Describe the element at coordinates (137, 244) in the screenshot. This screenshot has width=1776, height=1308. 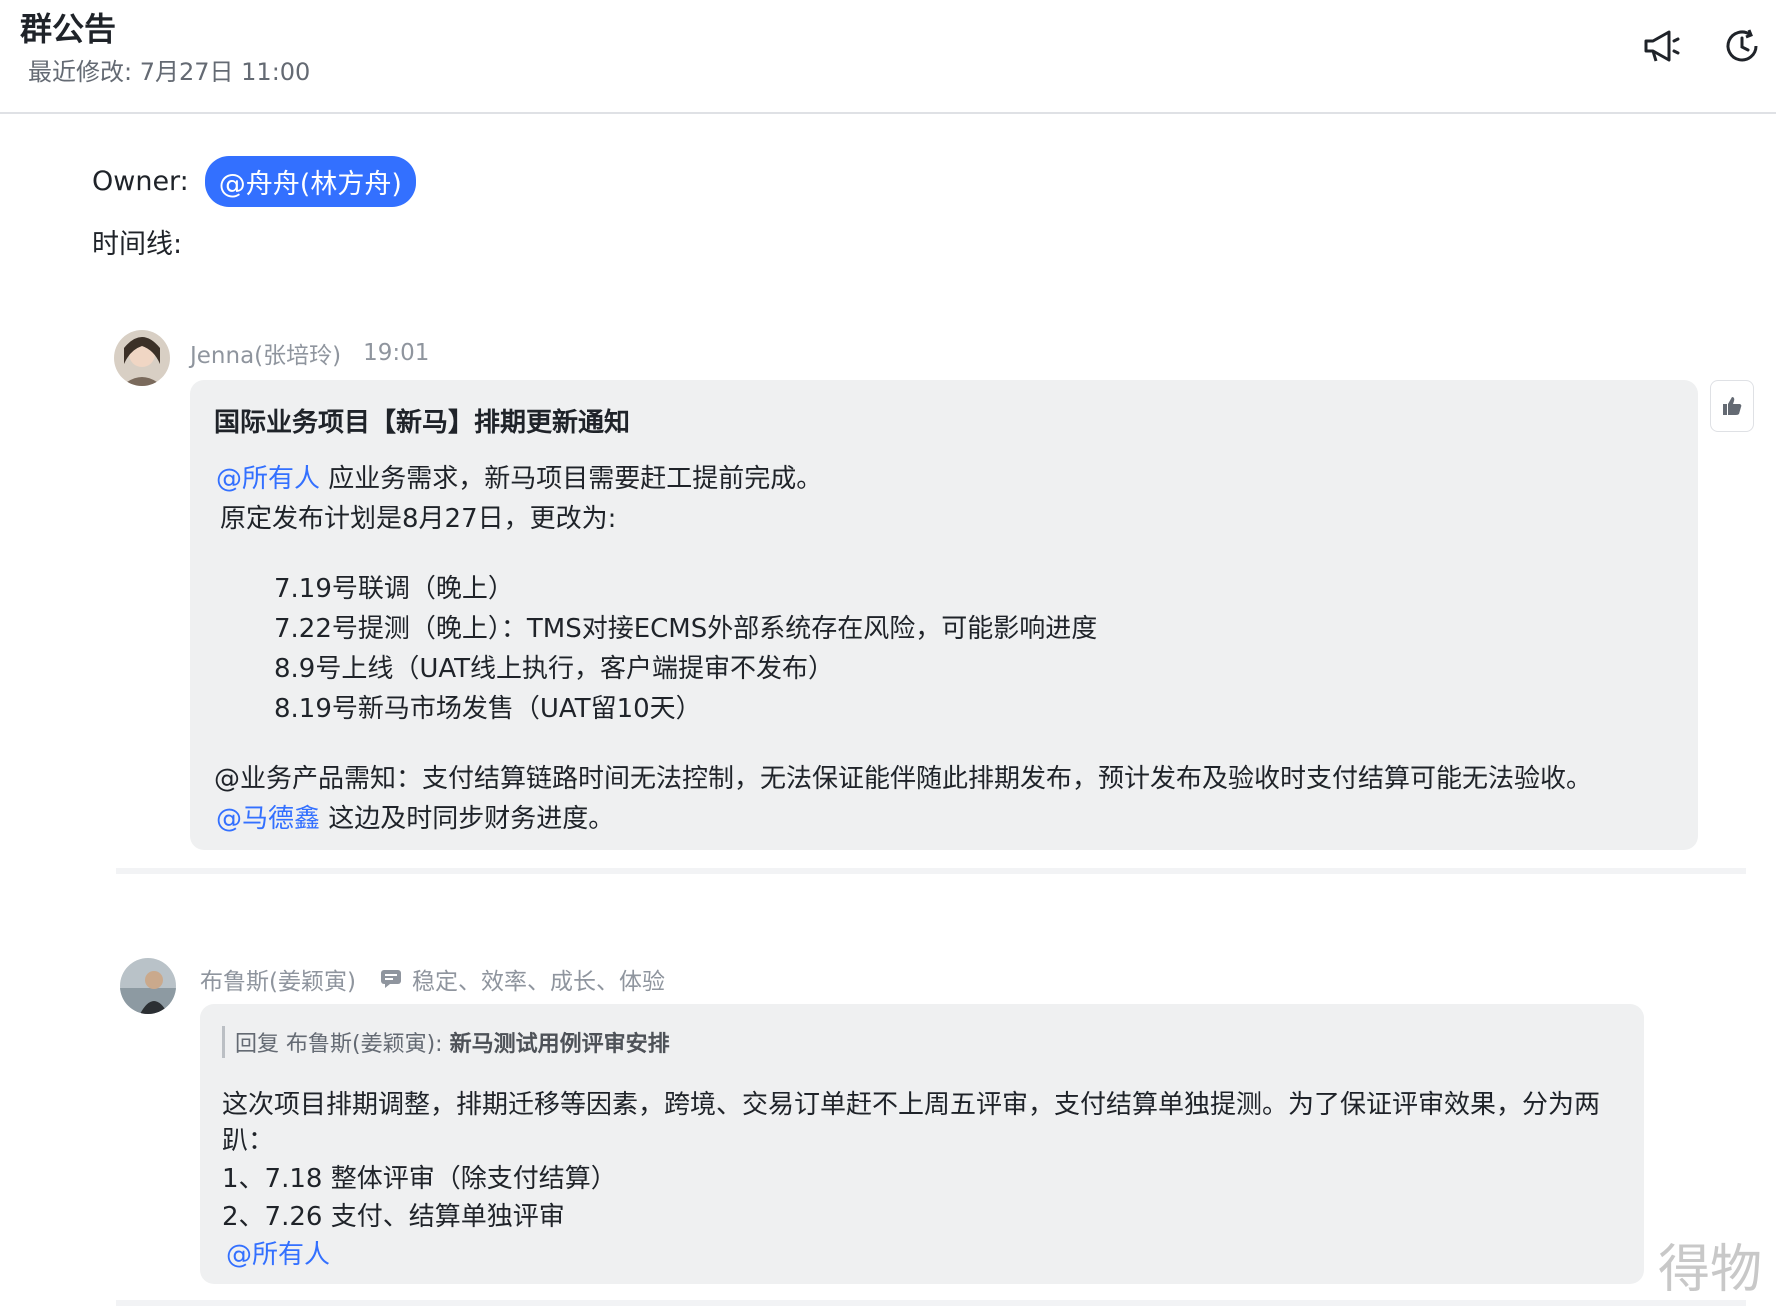
I see `timeline-label: 时间线:` at that location.